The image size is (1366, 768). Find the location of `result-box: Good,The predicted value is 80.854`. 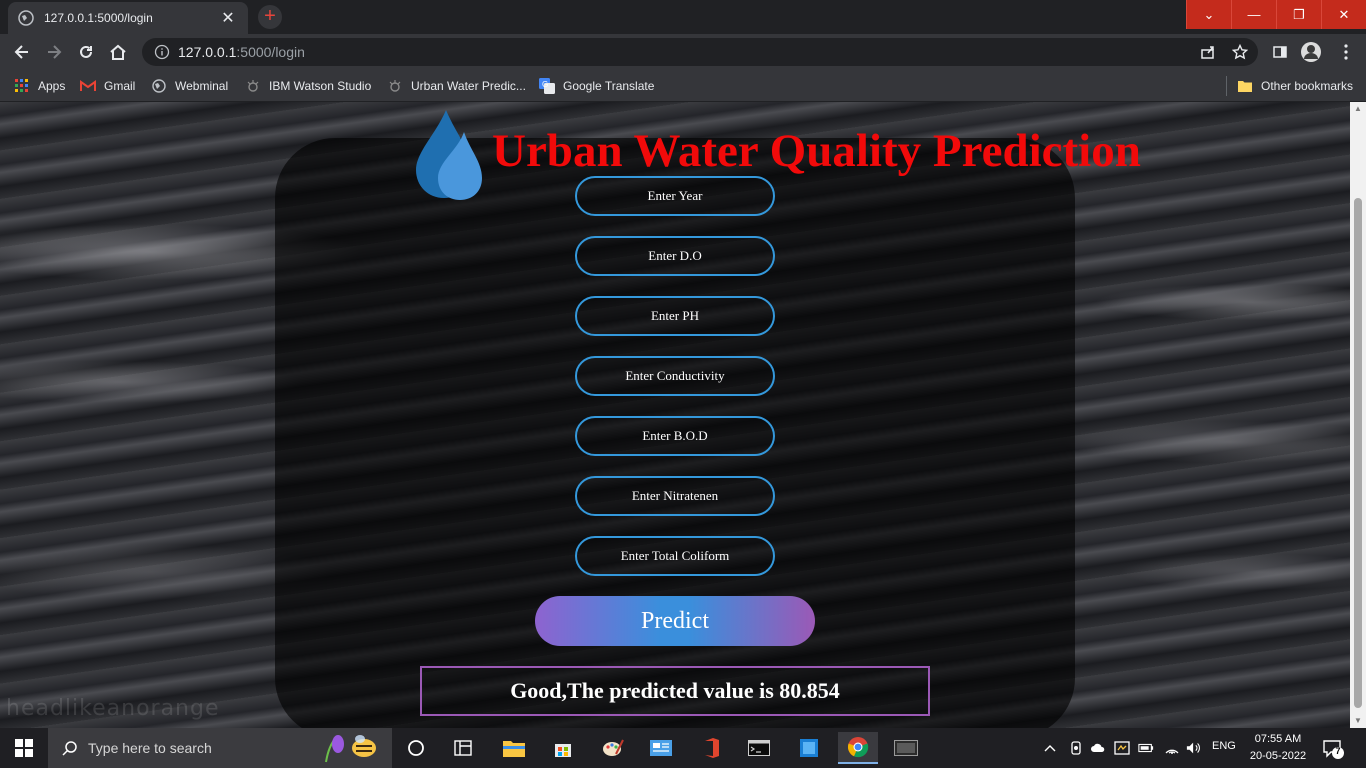

result-box: Good,The predicted value is 80.854 is located at coordinates (675, 691).